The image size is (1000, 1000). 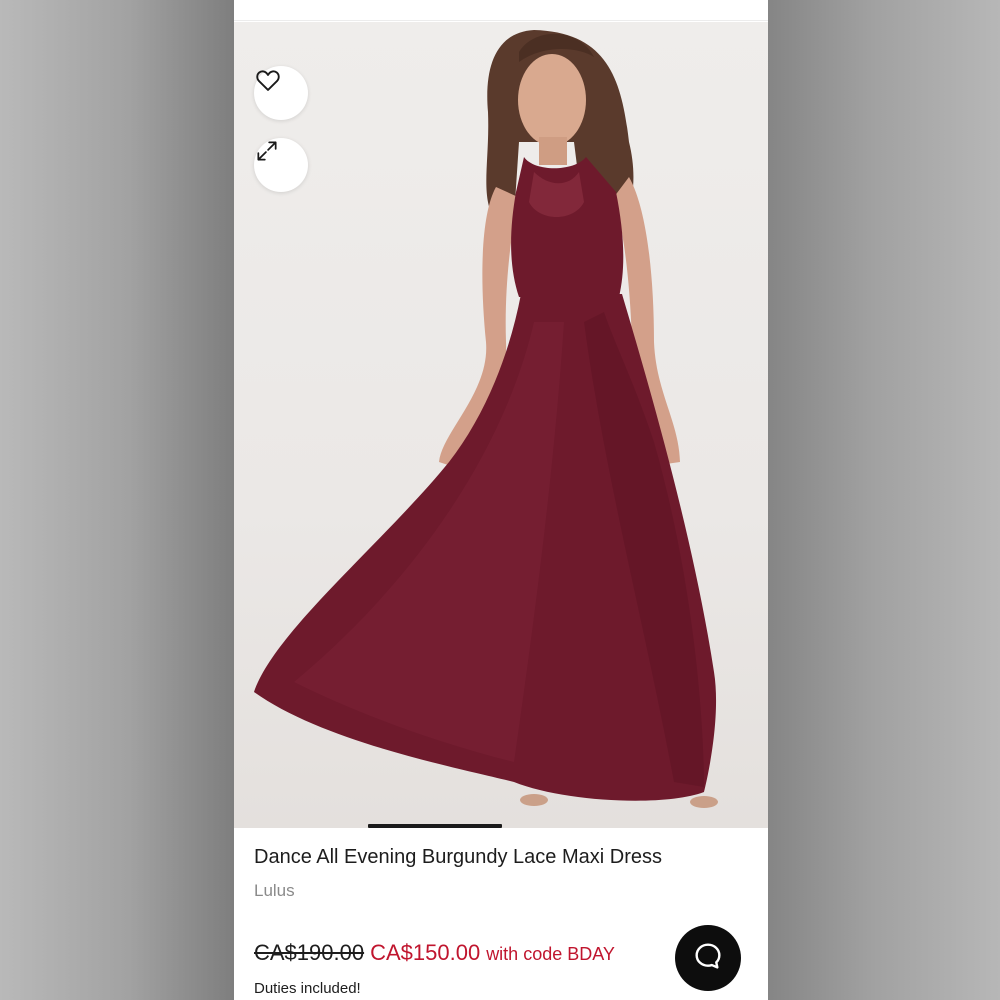 I want to click on chat-button, so click(x=708, y=958).